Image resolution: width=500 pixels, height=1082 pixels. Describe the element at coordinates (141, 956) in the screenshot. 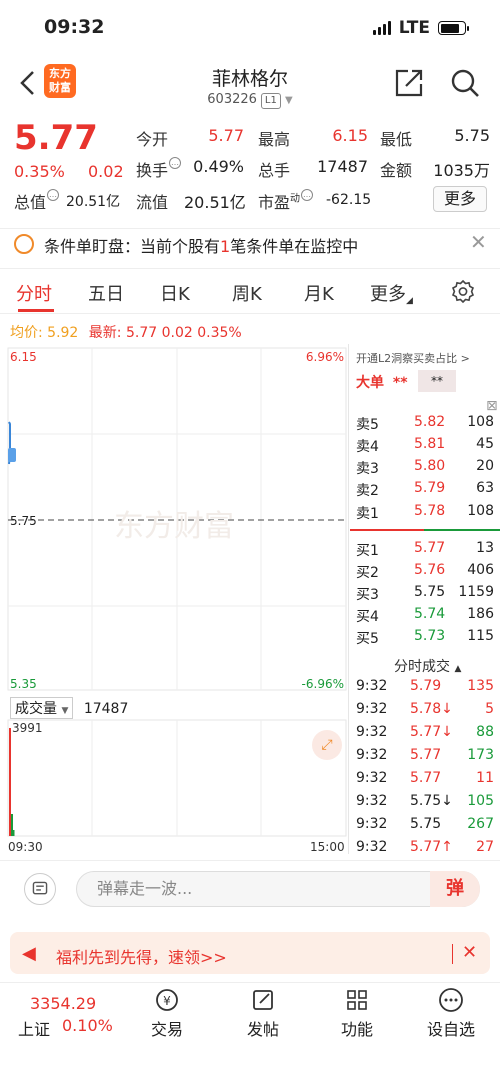

I see `promo-text: 福利先到先得，速领>>` at that location.